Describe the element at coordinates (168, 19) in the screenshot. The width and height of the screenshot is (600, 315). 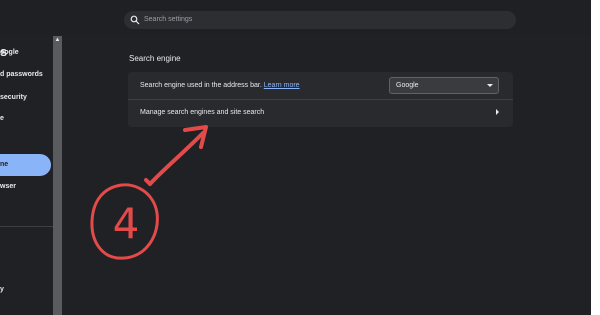
I see `search-placeholder: Search settings` at that location.